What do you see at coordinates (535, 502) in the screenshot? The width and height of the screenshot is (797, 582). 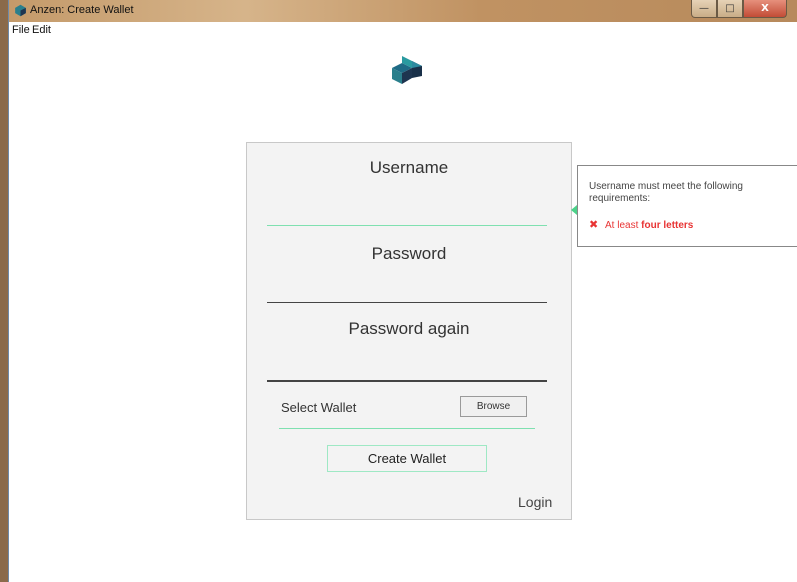 I see `login-link: Login` at bounding box center [535, 502].